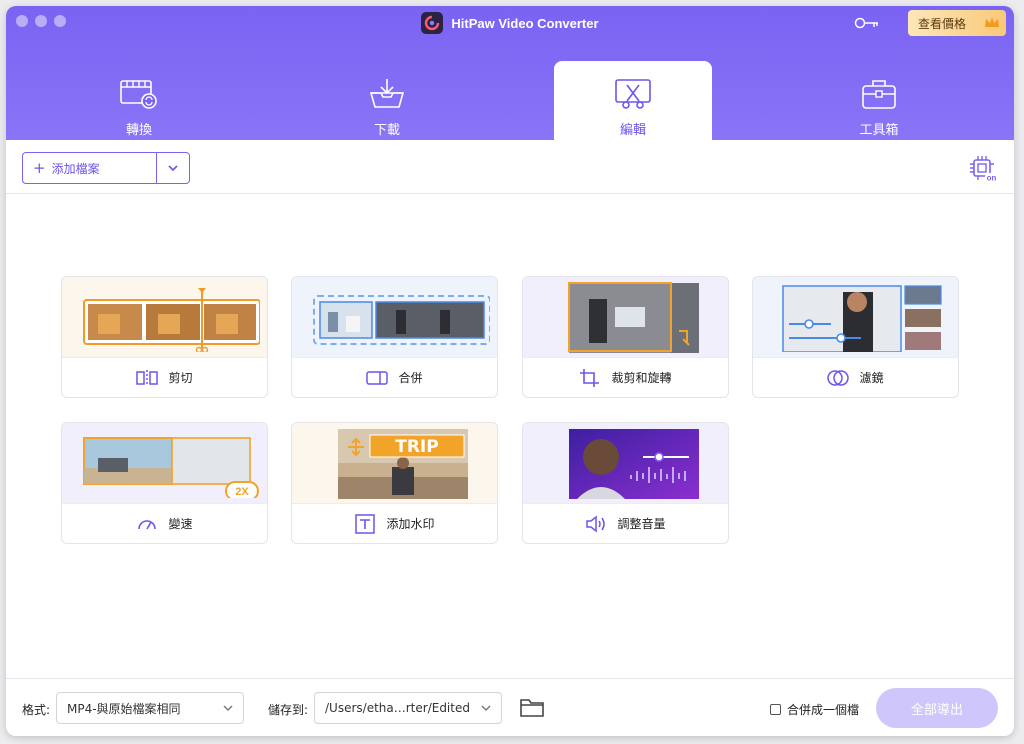 The width and height of the screenshot is (1024, 744). Describe the element at coordinates (288, 710) in the screenshot. I see `save-to-label: 儲存到:` at that location.